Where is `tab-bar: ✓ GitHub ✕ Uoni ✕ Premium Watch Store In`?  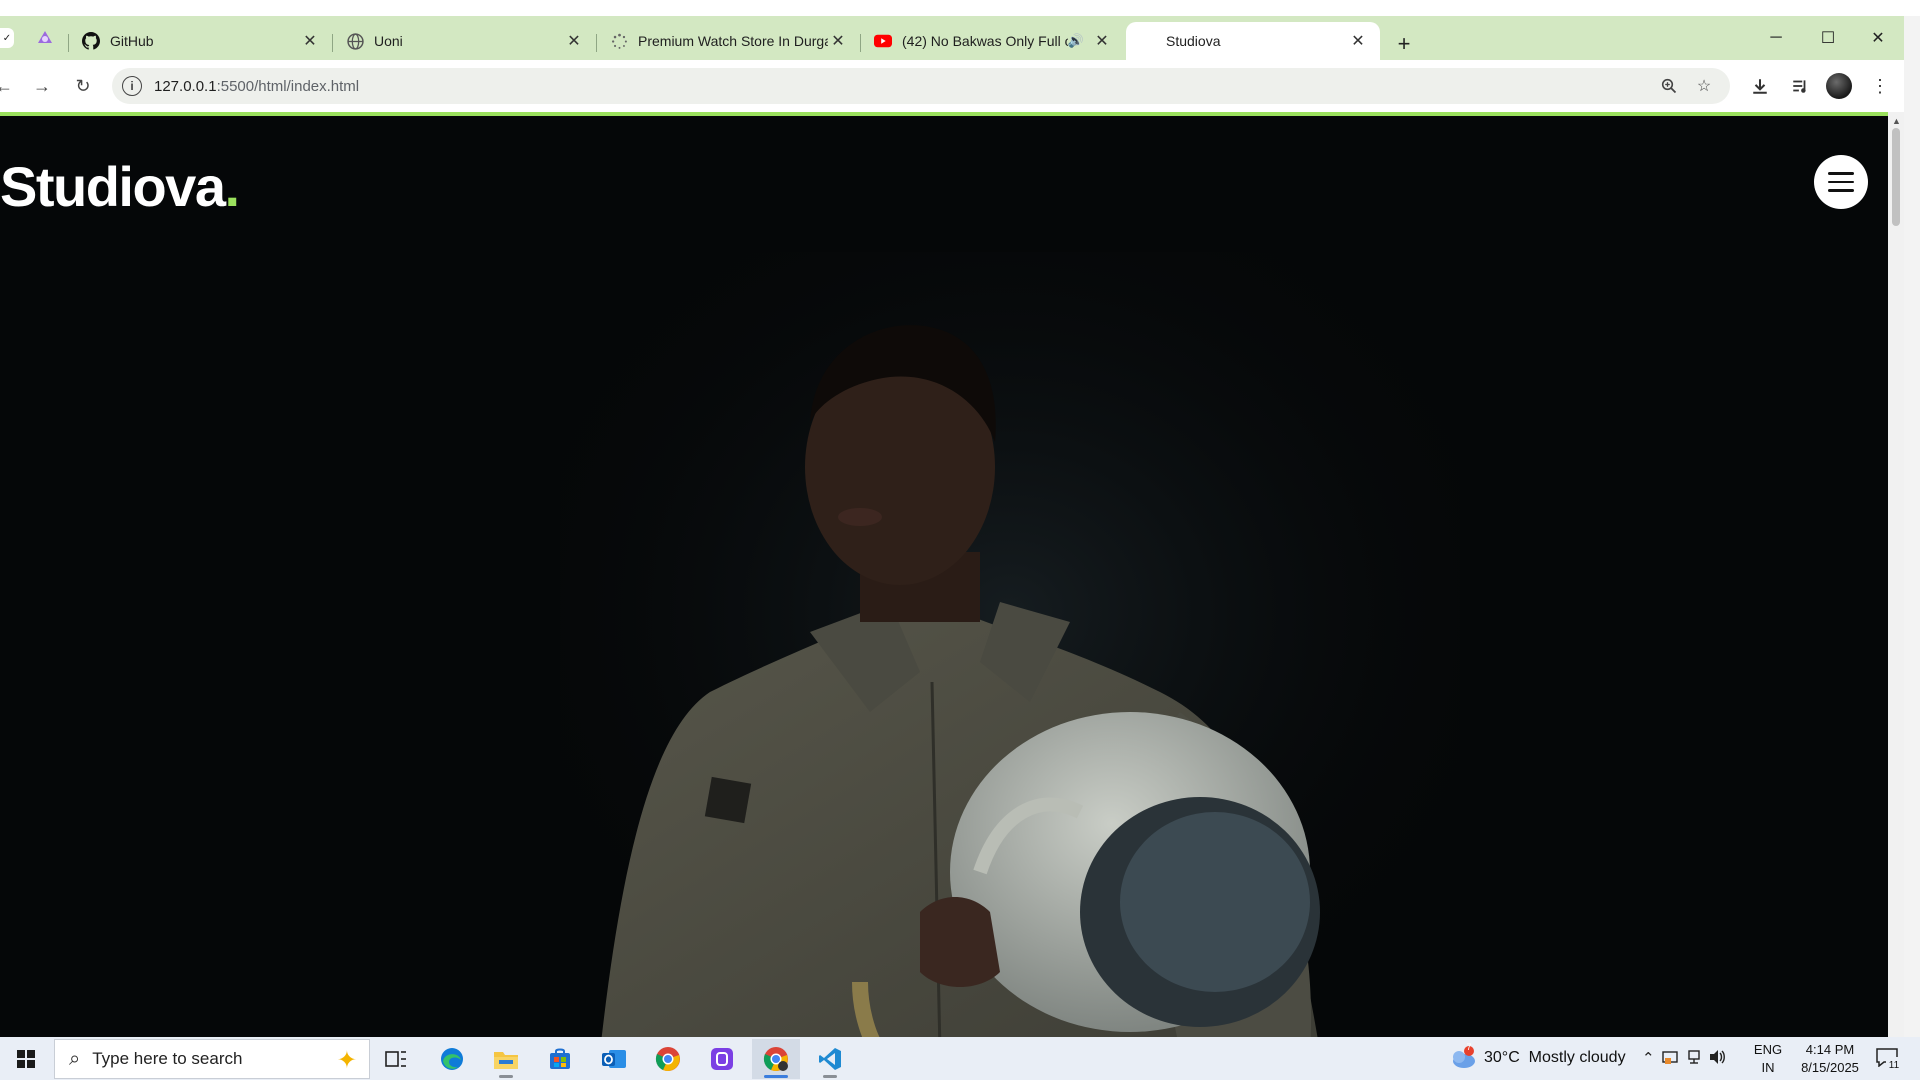 tab-bar: ✓ GitHub ✕ Uoni ✕ Premium Watch Store In is located at coordinates (952, 38).